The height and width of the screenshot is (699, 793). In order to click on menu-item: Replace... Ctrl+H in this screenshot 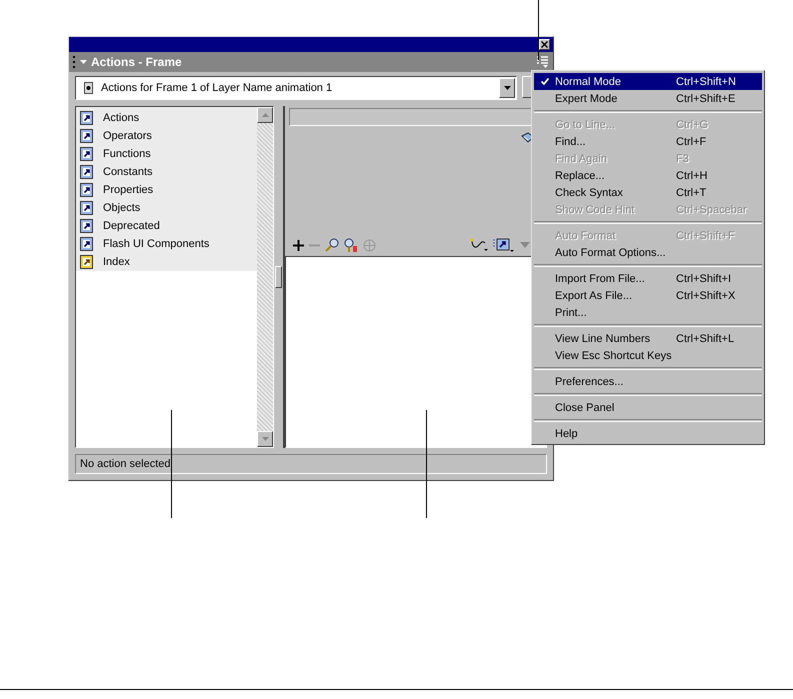, I will do `click(648, 175)`.